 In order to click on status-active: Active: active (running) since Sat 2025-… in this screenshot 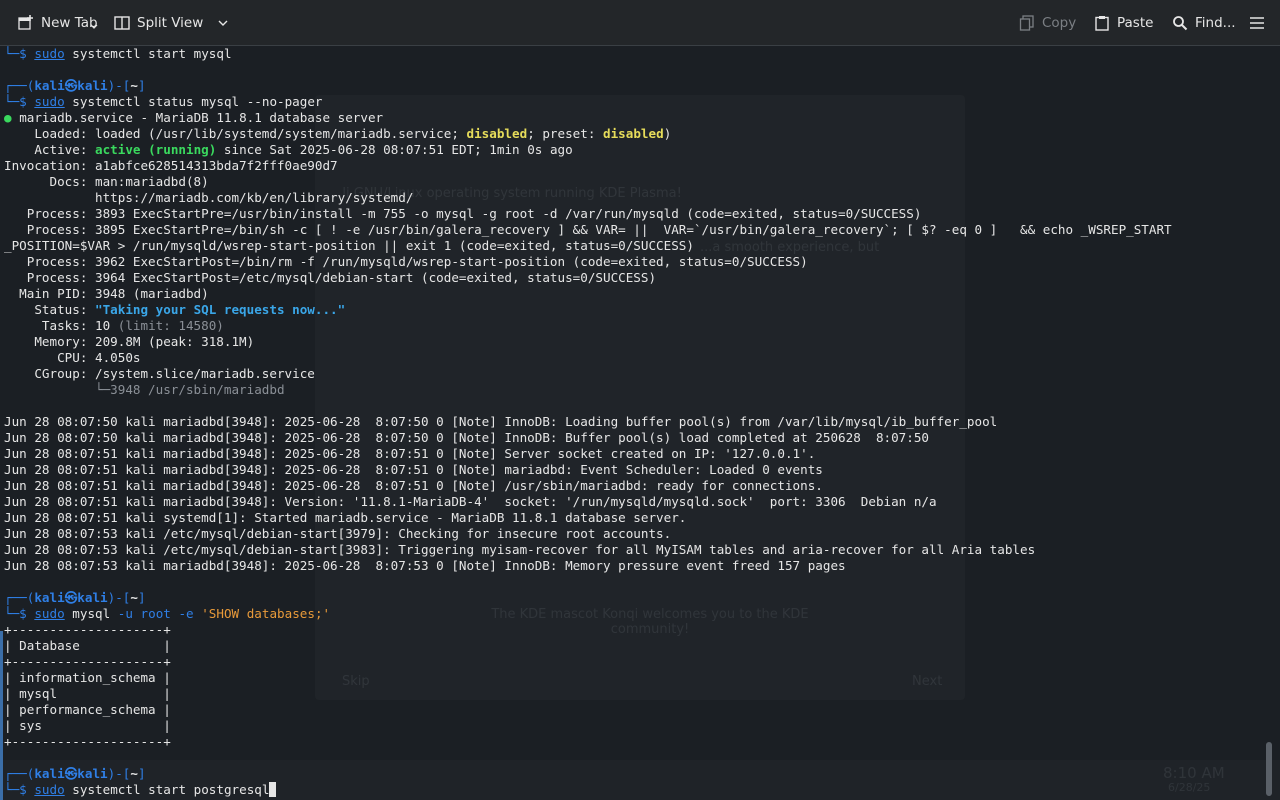, I will do `click(288, 149)`.